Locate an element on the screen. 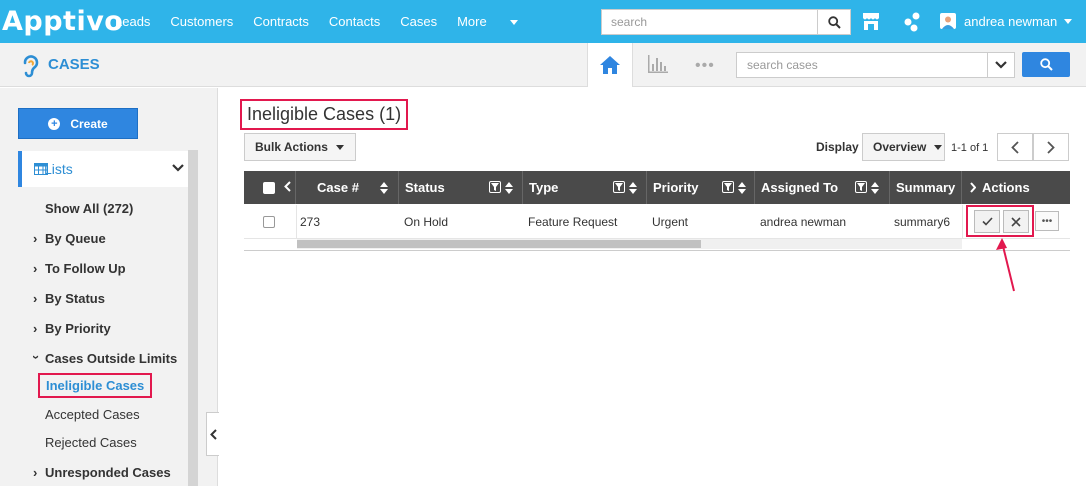 The image size is (1086, 486). cases-search-button is located at coordinates (1046, 64).